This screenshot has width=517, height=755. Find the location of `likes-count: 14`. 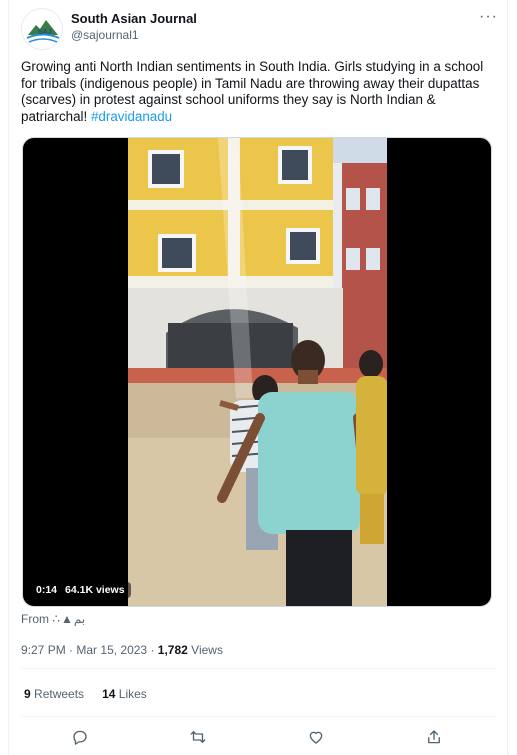

likes-count: 14 is located at coordinates (109, 694).